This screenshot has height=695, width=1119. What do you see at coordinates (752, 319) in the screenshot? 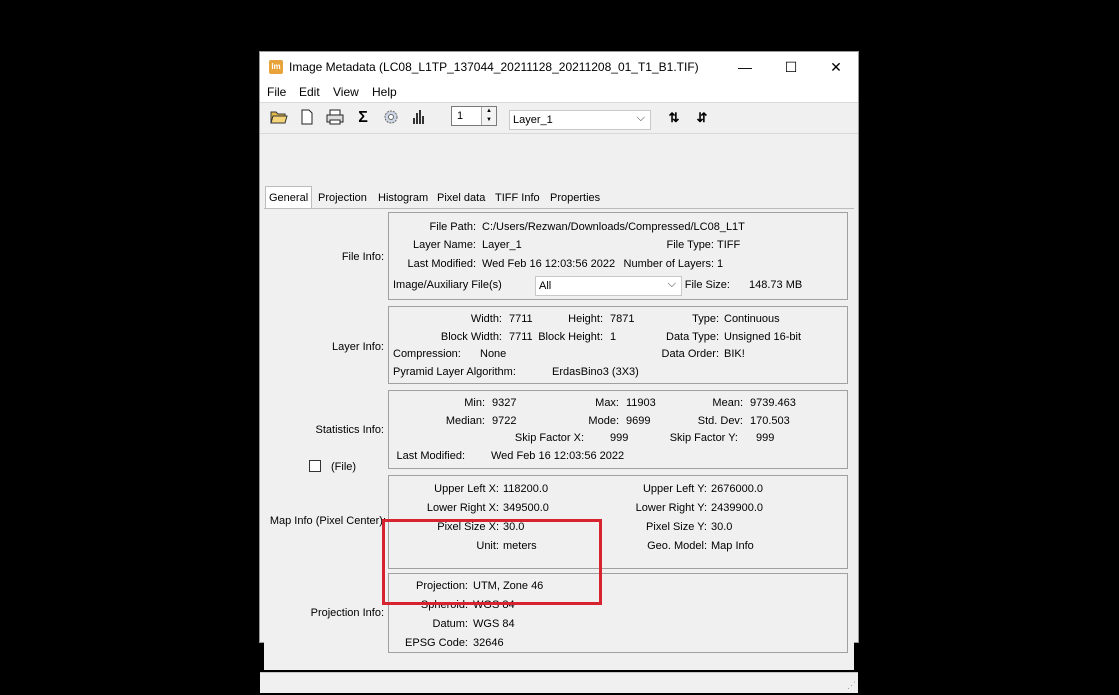
I see `type-value: Continuous` at bounding box center [752, 319].